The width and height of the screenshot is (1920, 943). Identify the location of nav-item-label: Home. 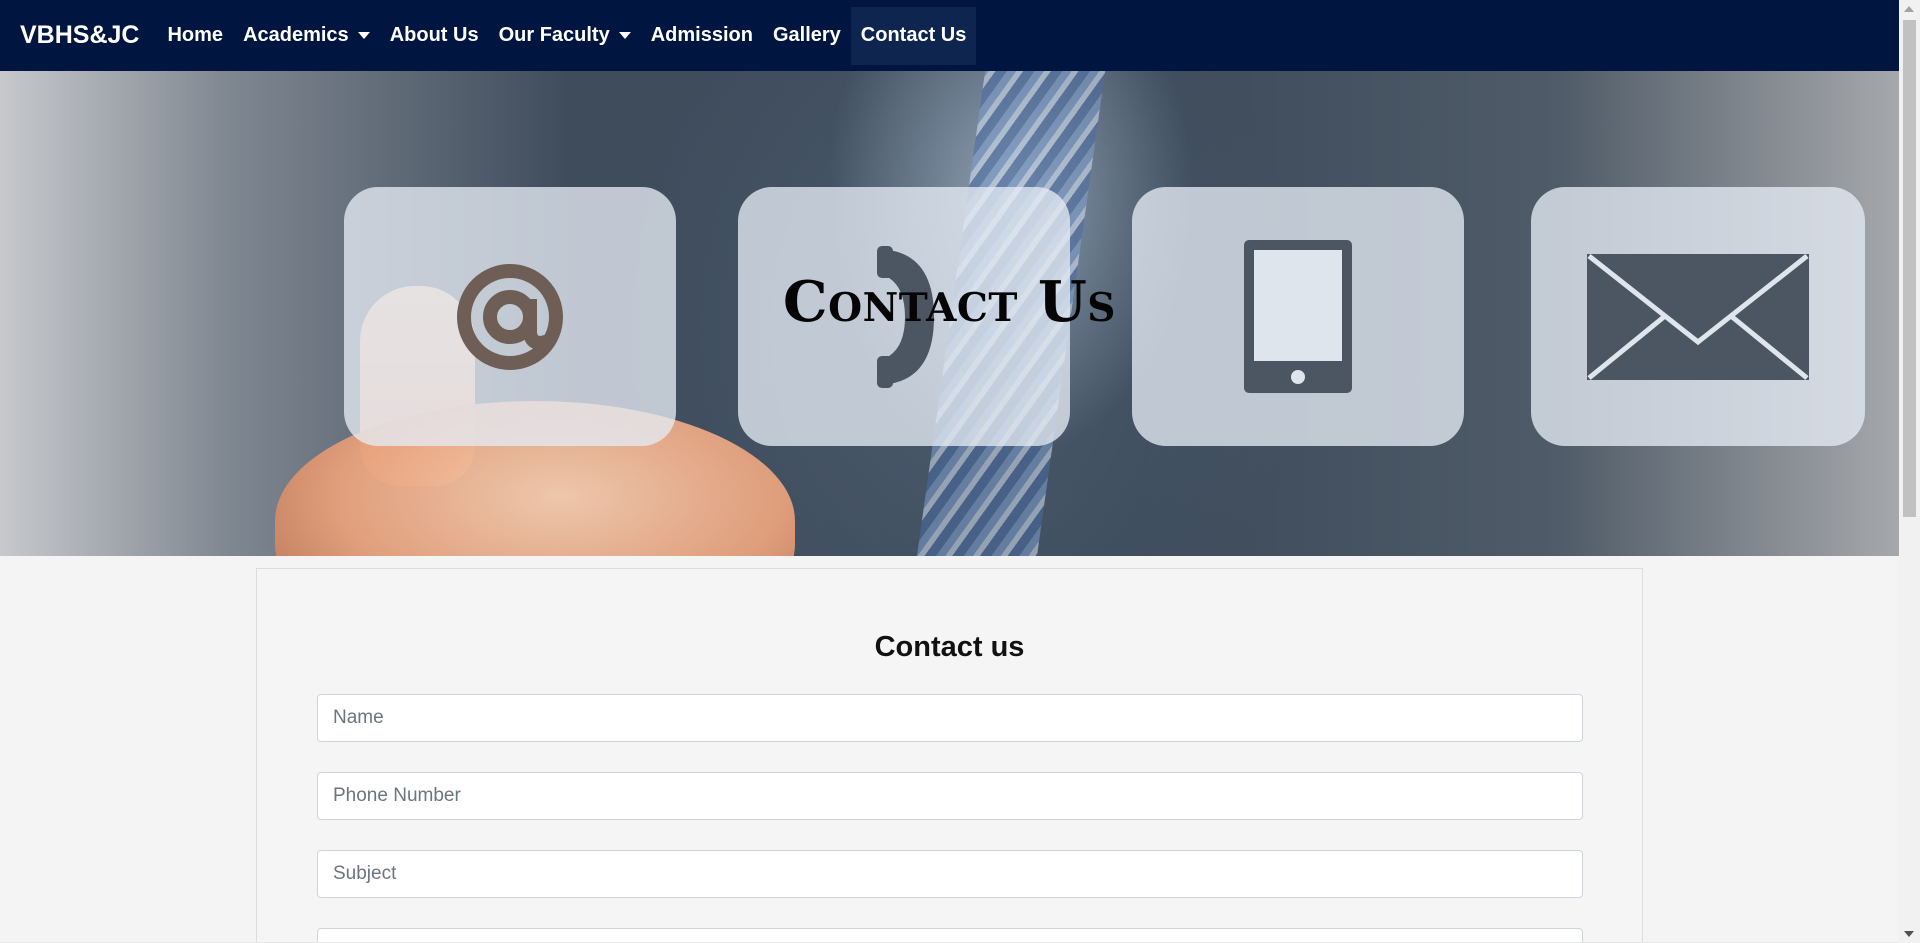
(195, 35).